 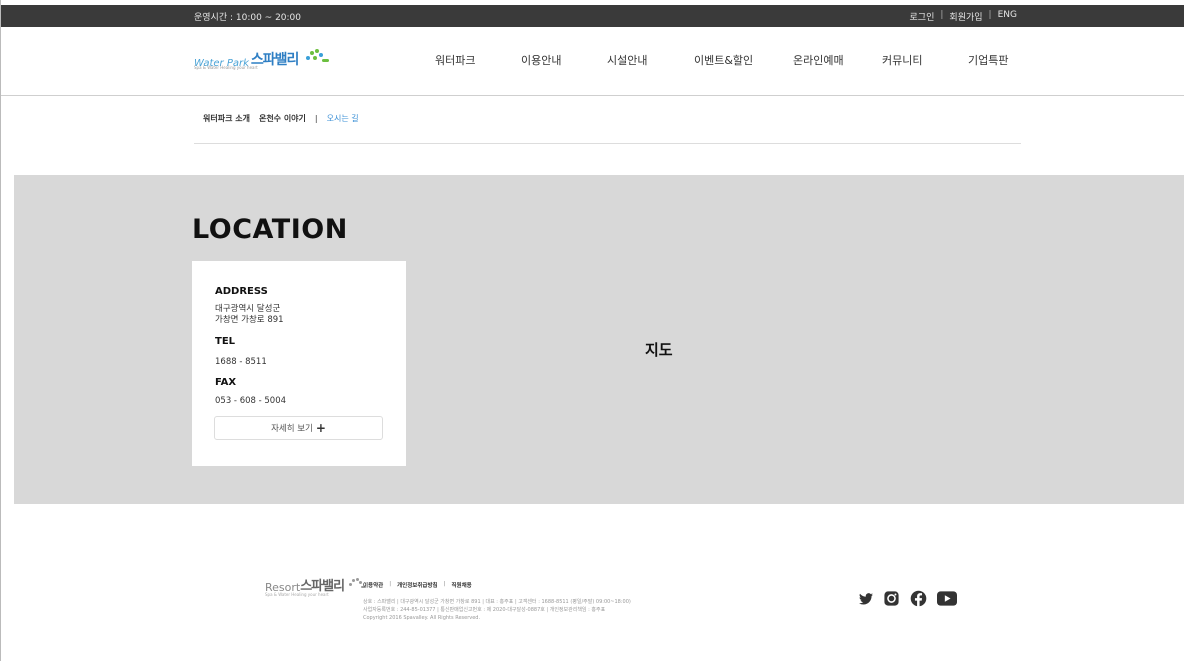 I want to click on social-links, so click(x=908, y=598).